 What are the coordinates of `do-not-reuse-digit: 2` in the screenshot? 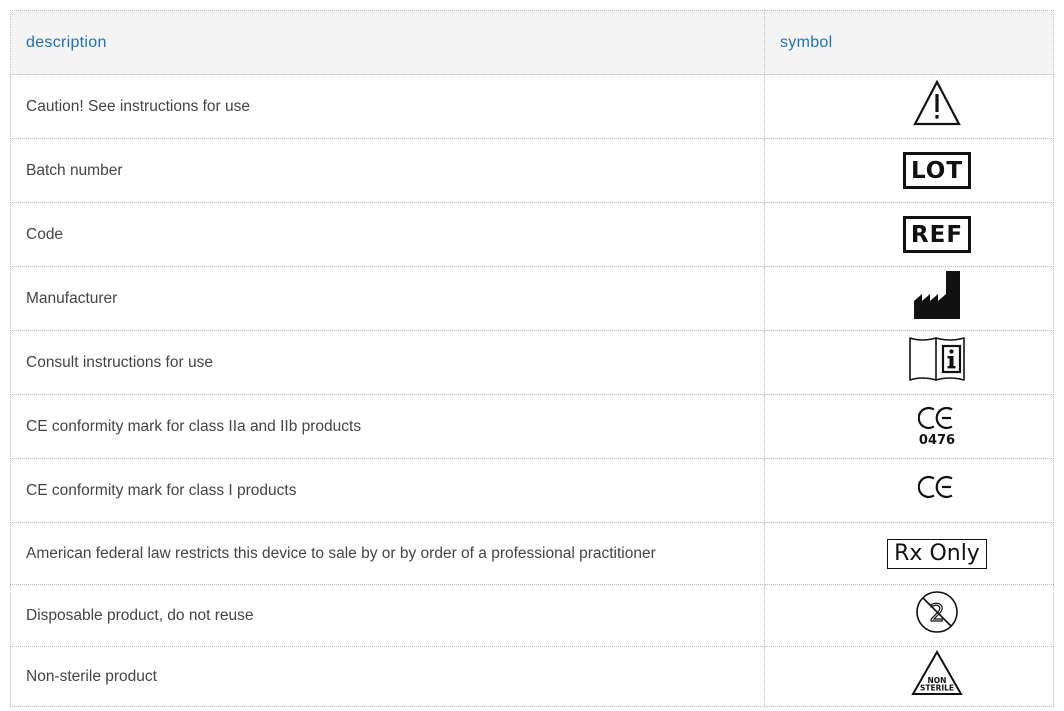 It's located at (936, 613).